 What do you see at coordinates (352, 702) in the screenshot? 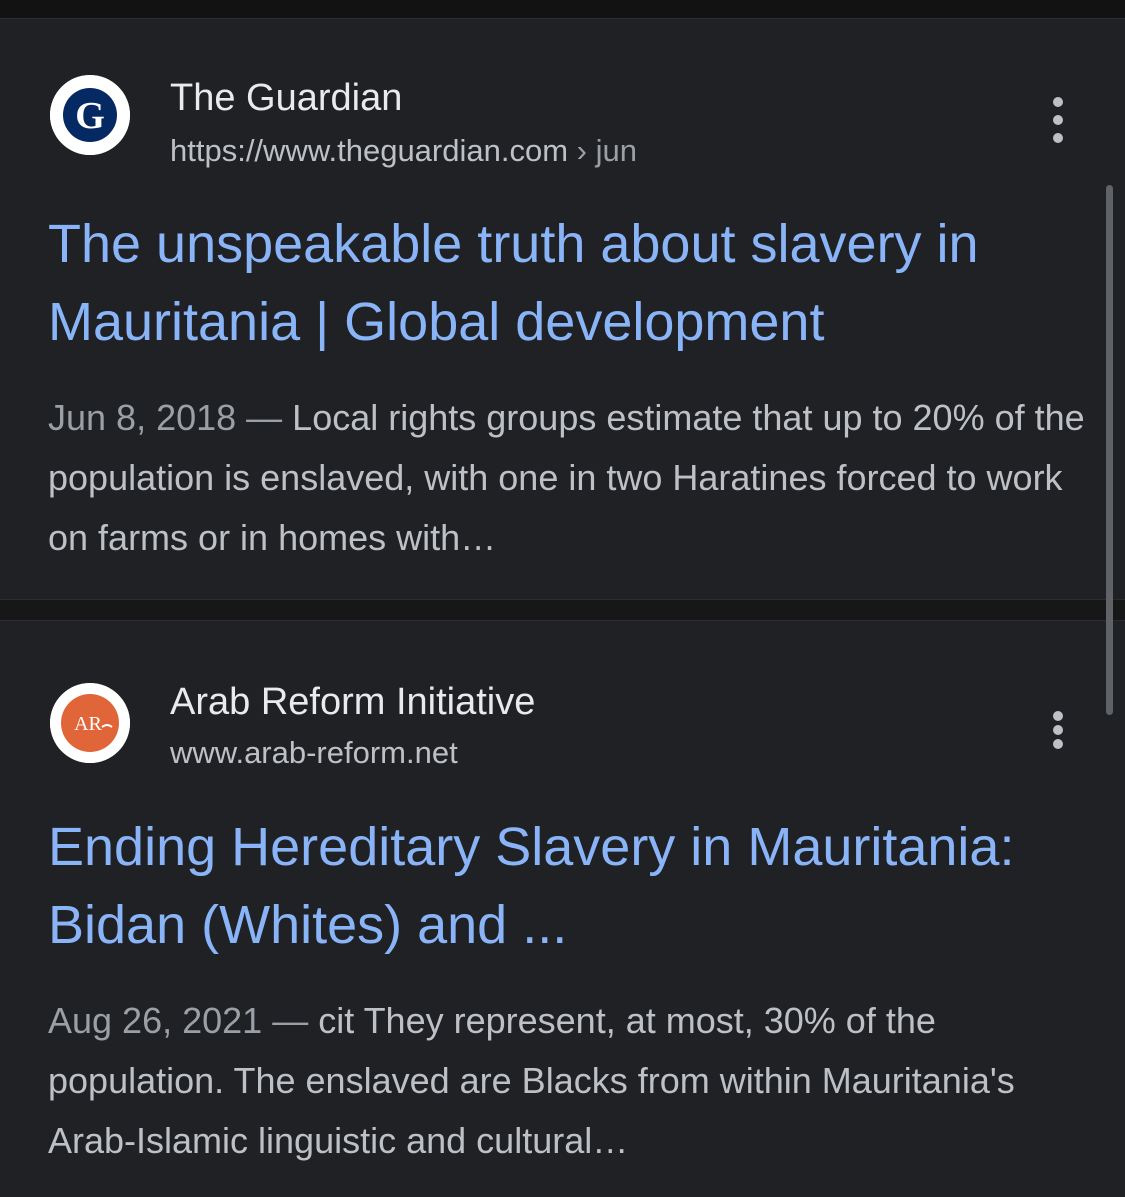
I see `site-name: Arab Reform Initiative` at bounding box center [352, 702].